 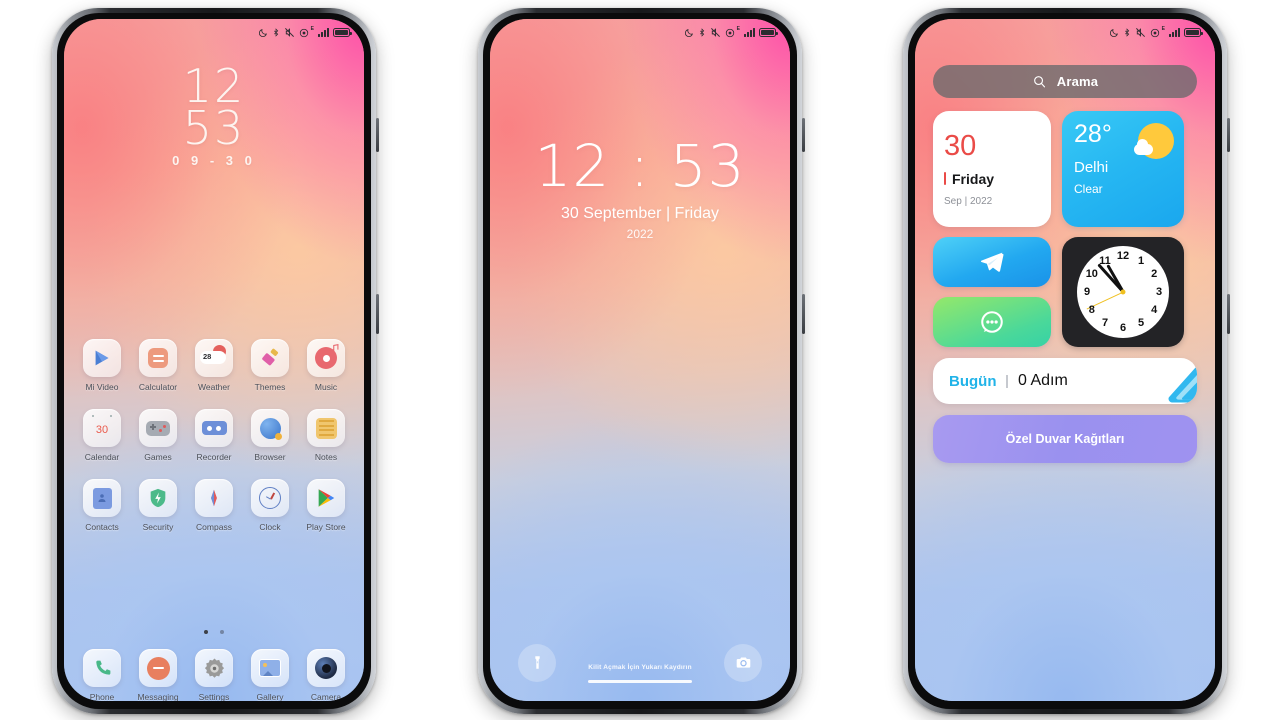 I want to click on custom-wallpapers-label: Özel Duvar Kağıtları, so click(x=1065, y=439).